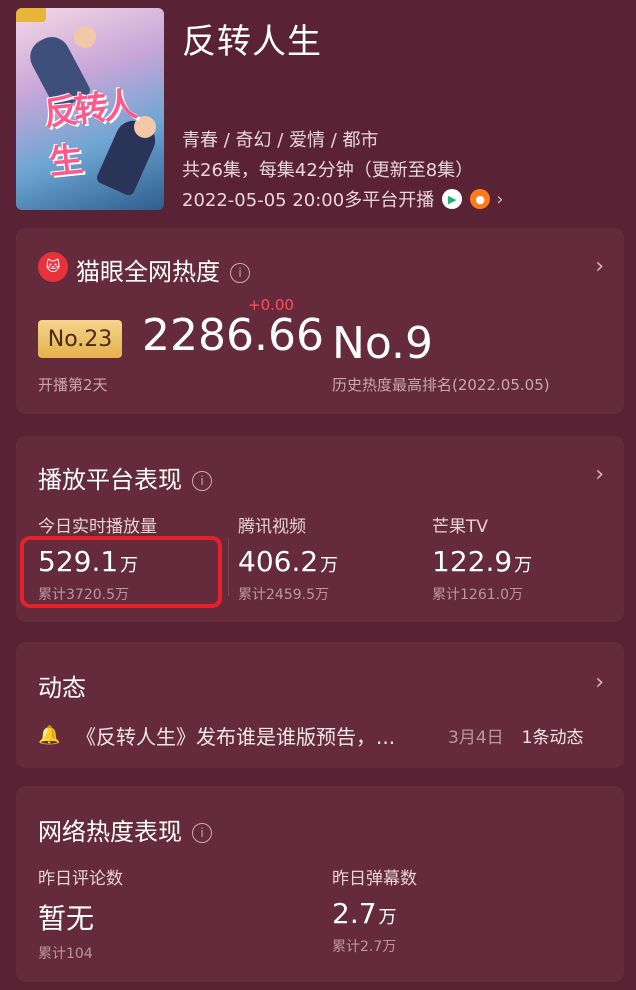  I want to click on stat-number: 暂无, so click(66, 918).